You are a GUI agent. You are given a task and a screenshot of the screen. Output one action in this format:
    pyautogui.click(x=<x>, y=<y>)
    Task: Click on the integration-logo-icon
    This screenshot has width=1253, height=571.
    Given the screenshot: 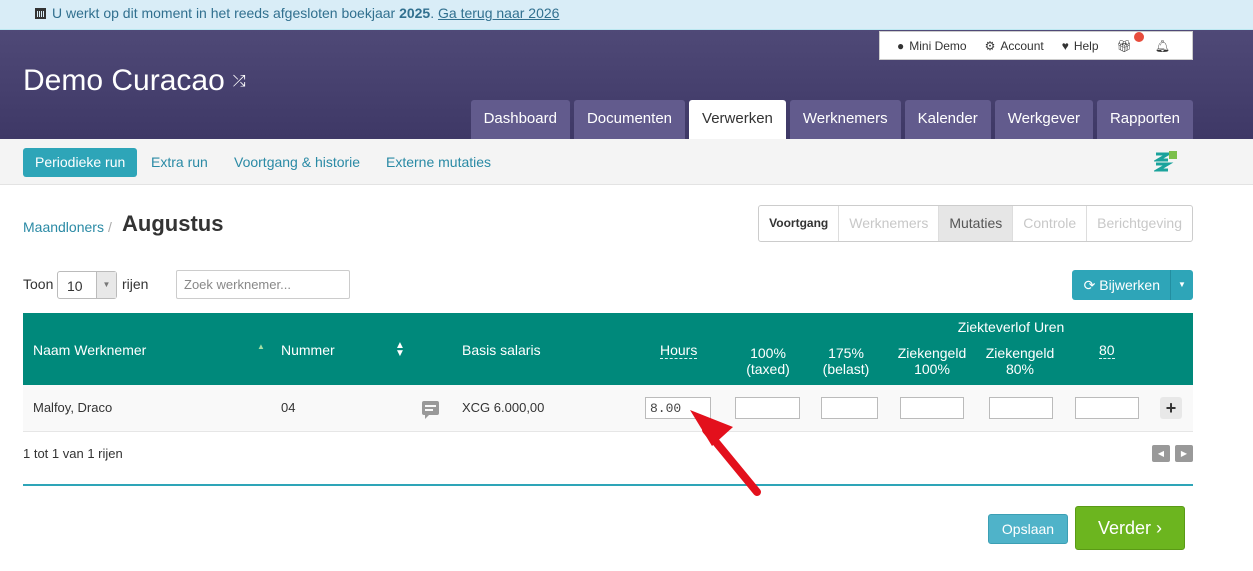 What is the action you would take?
    pyautogui.click(x=1166, y=161)
    